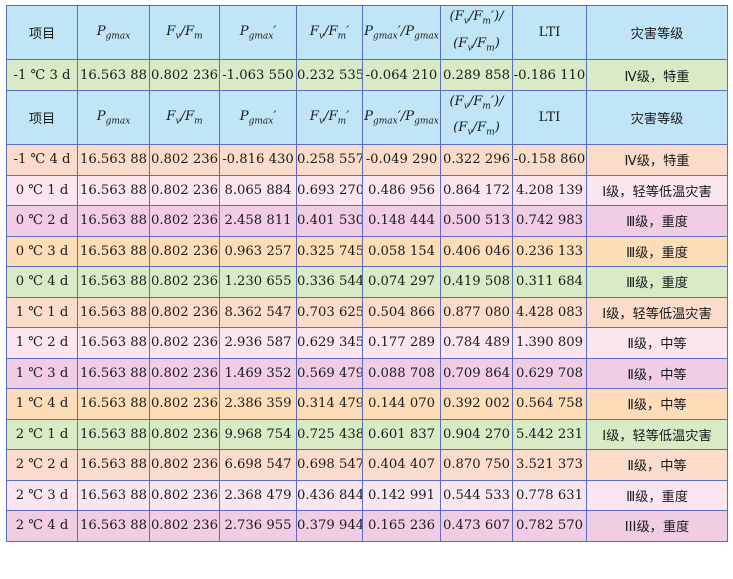 This screenshot has height=579, width=733. Describe the element at coordinates (549, 373) in the screenshot. I see `cell-lti: 0.629 708` at that location.